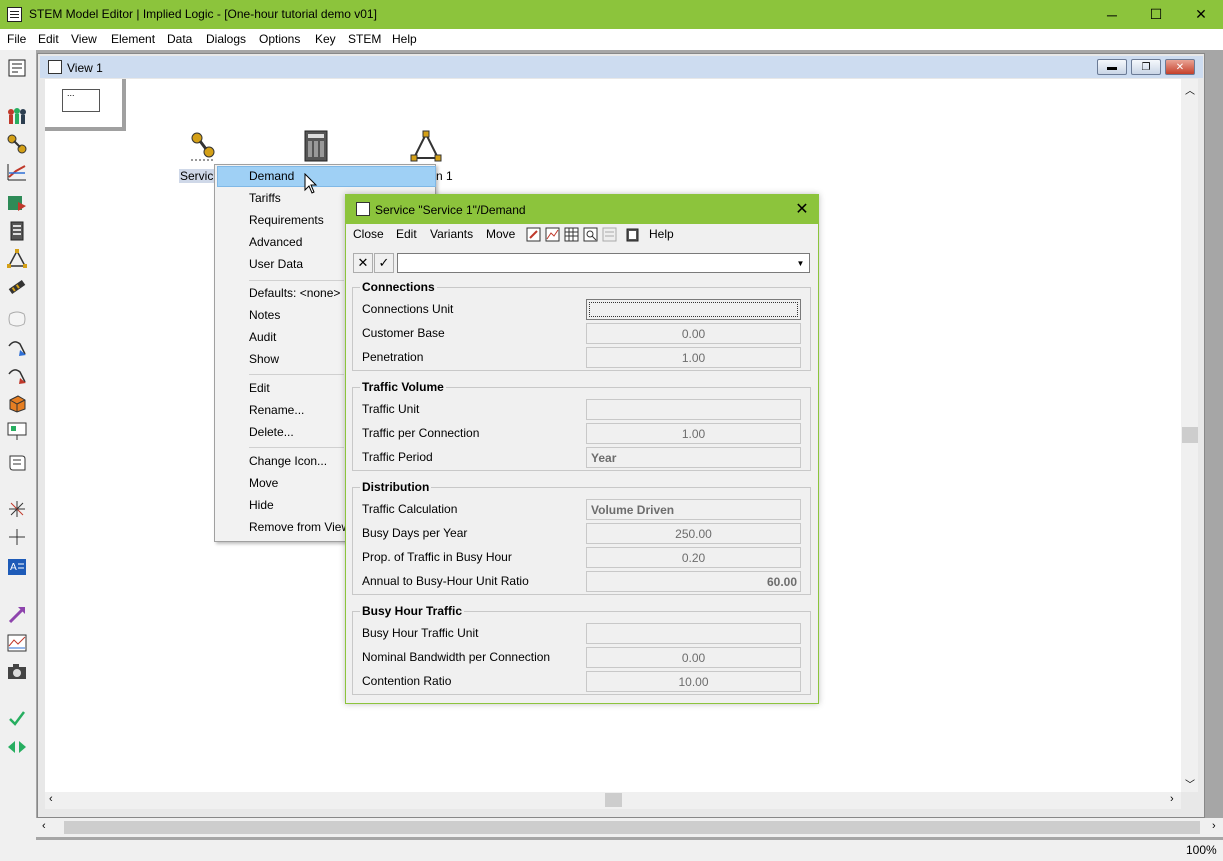 This screenshot has width=1223, height=861. I want to click on close-button: ✕, so click(1200, 14).